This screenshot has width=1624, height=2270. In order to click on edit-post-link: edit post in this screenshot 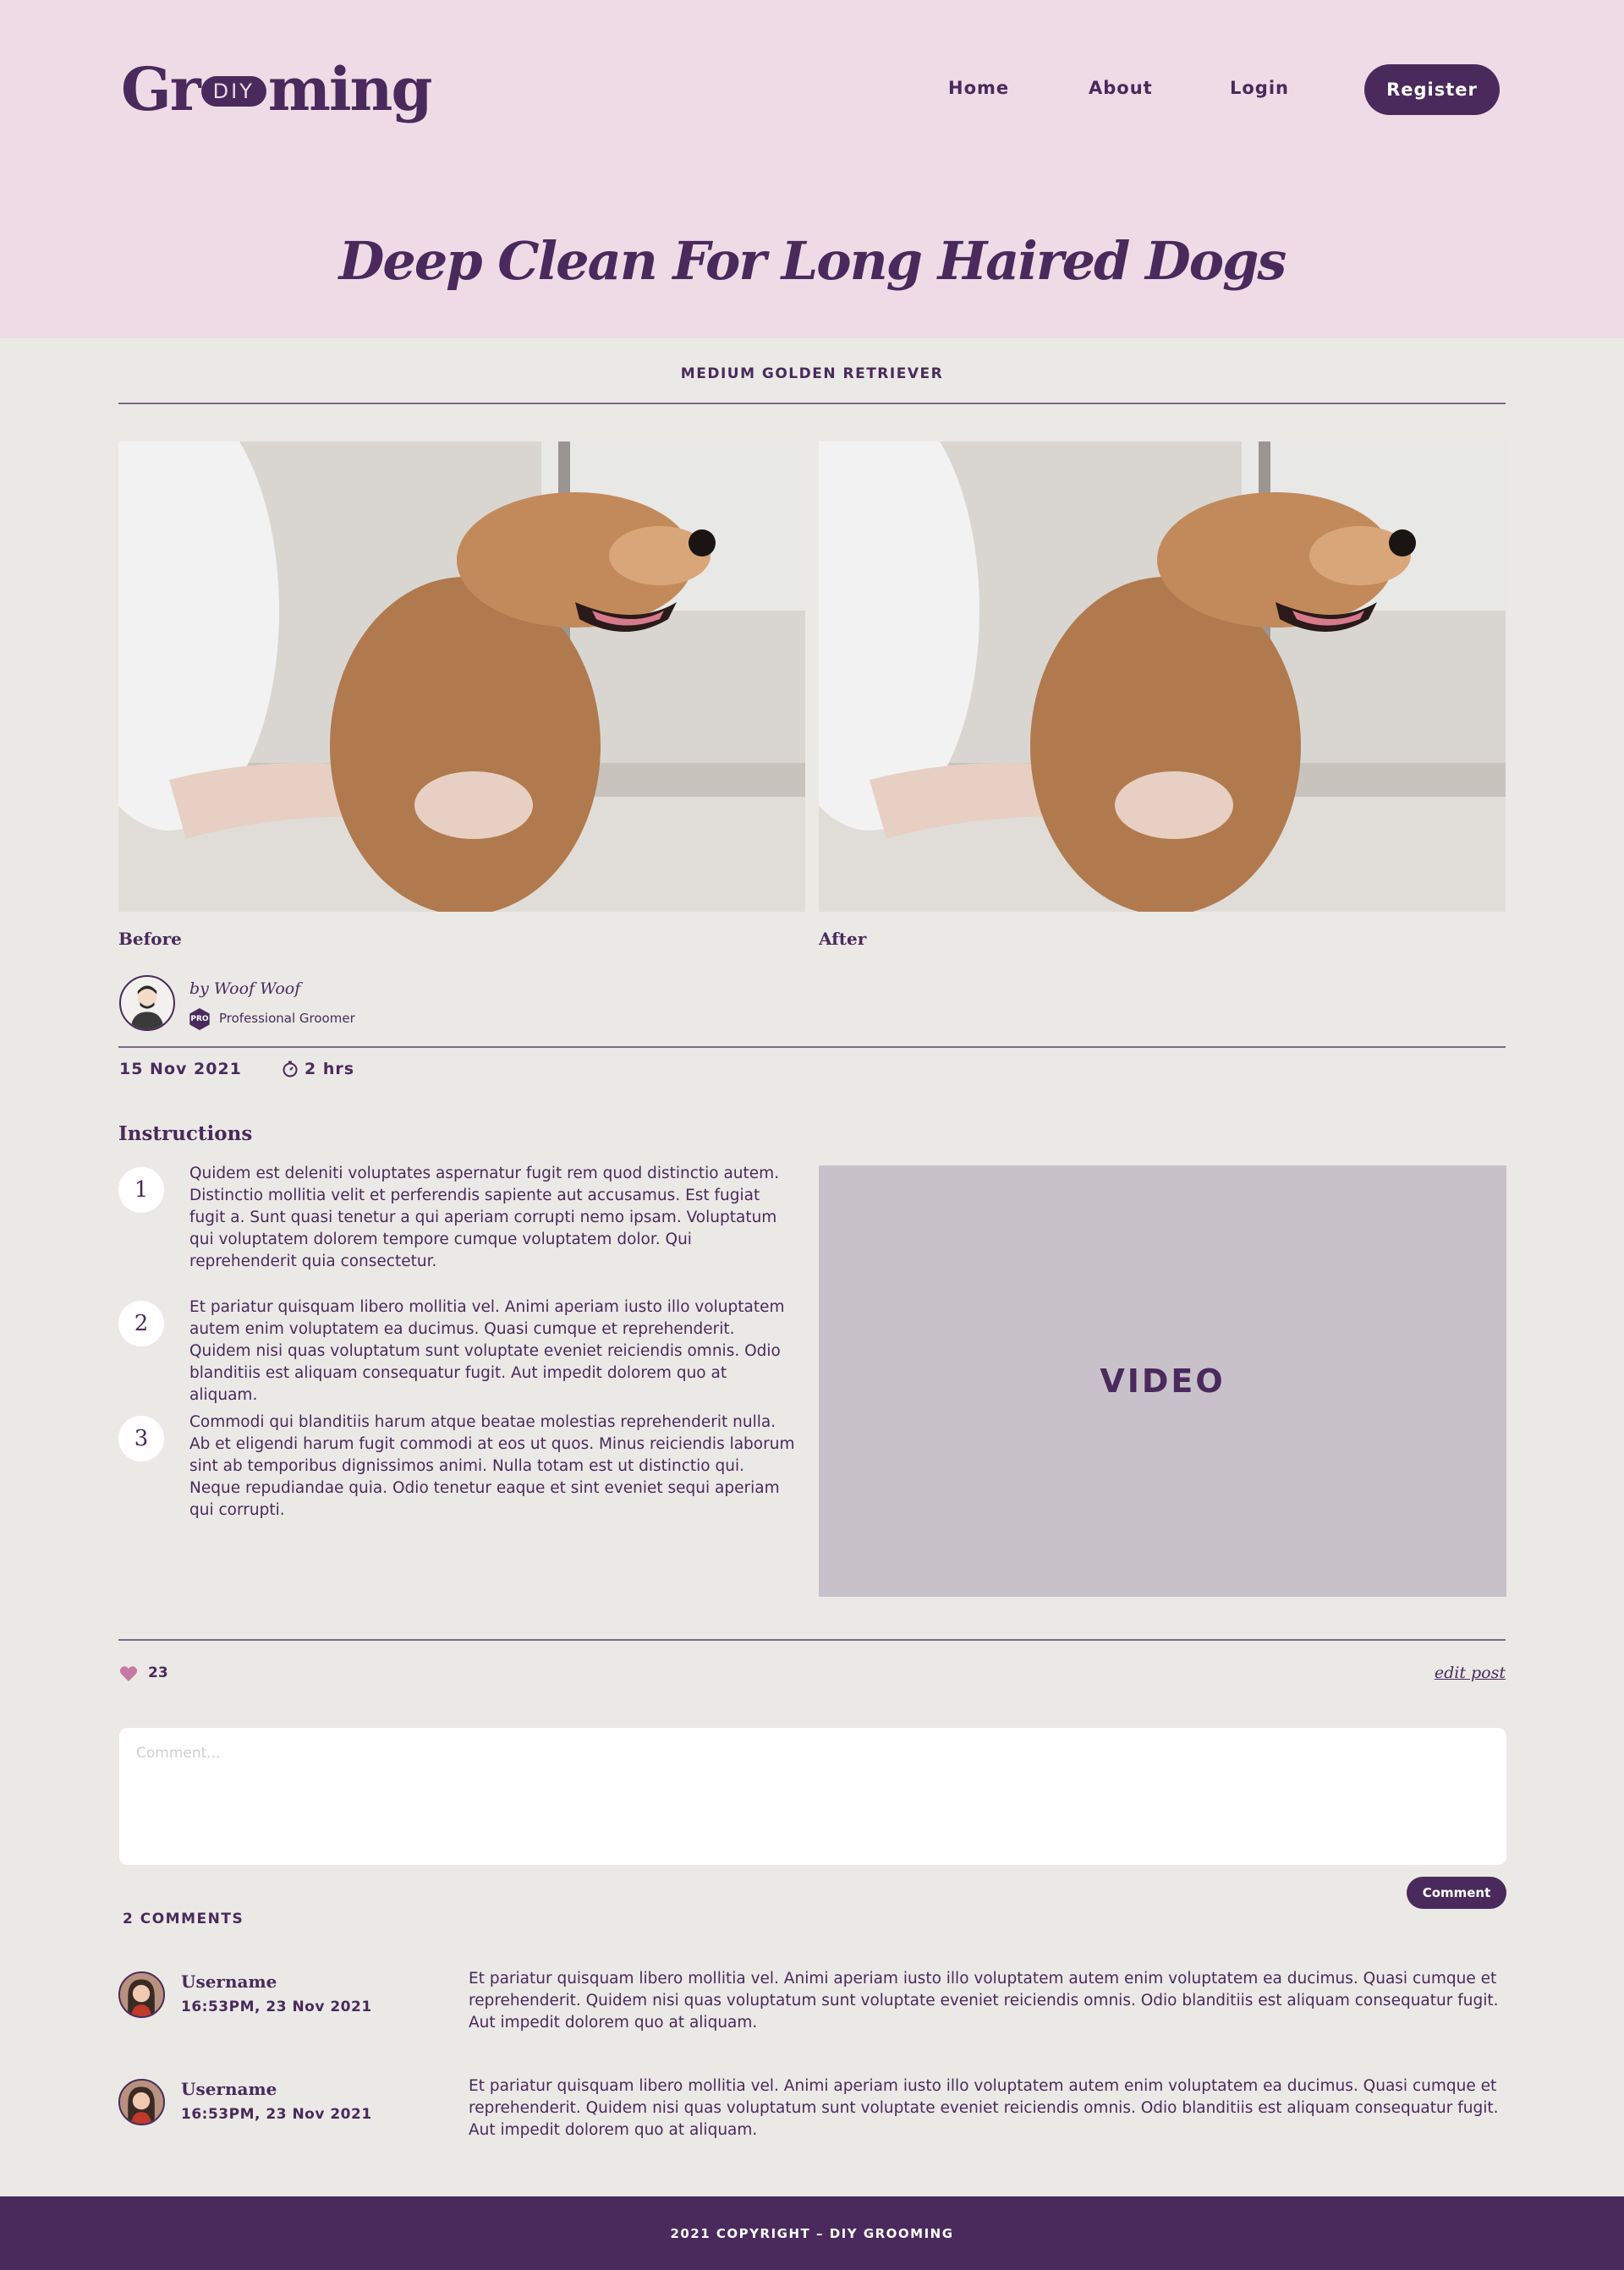, I will do `click(1470, 1673)`.